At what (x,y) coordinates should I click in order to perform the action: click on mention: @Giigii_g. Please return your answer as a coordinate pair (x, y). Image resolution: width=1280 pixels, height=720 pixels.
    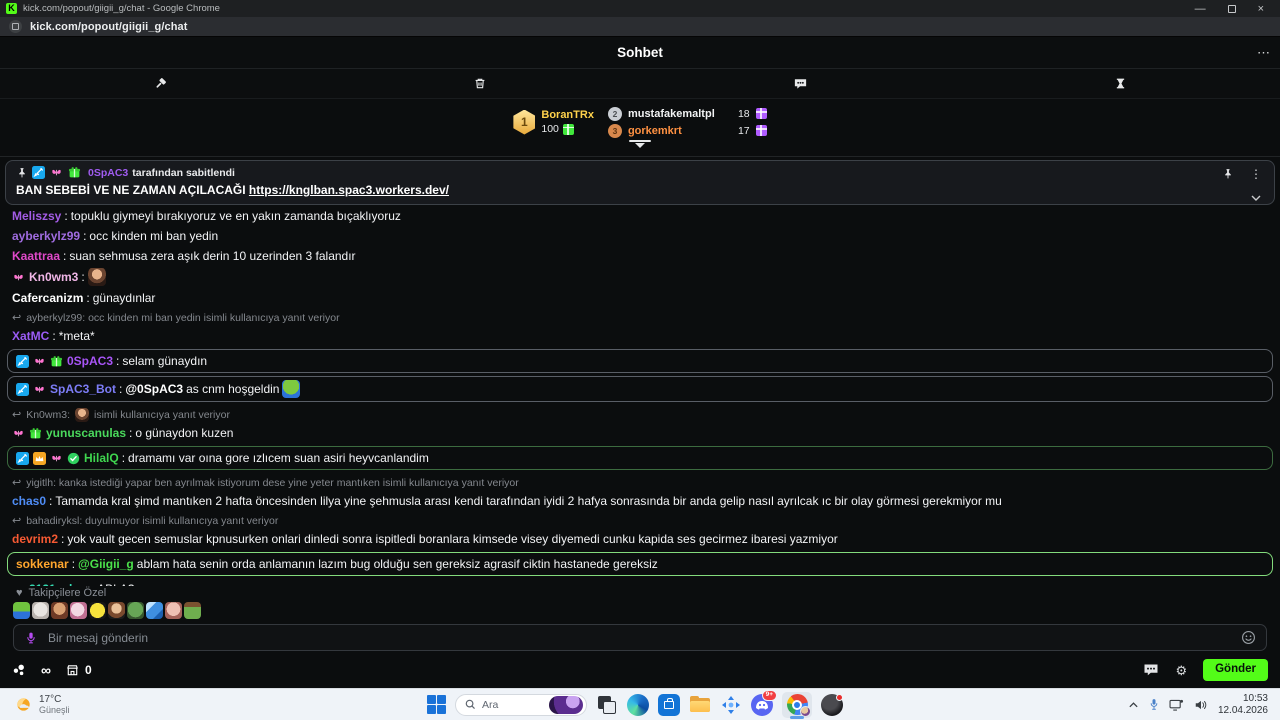
    Looking at the image, I should click on (106, 564).